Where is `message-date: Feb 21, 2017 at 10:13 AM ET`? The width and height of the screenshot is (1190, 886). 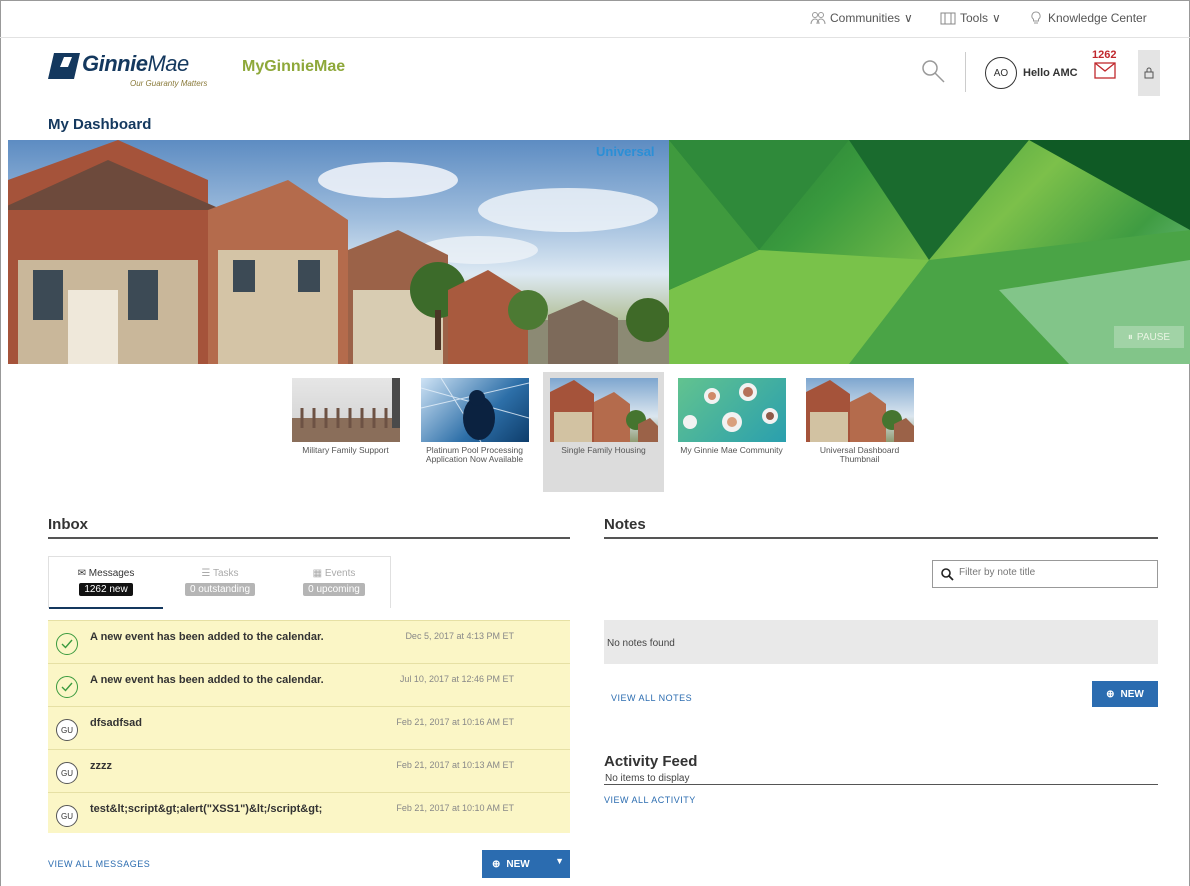 message-date: Feb 21, 2017 at 10:13 AM ET is located at coordinates (455, 765).